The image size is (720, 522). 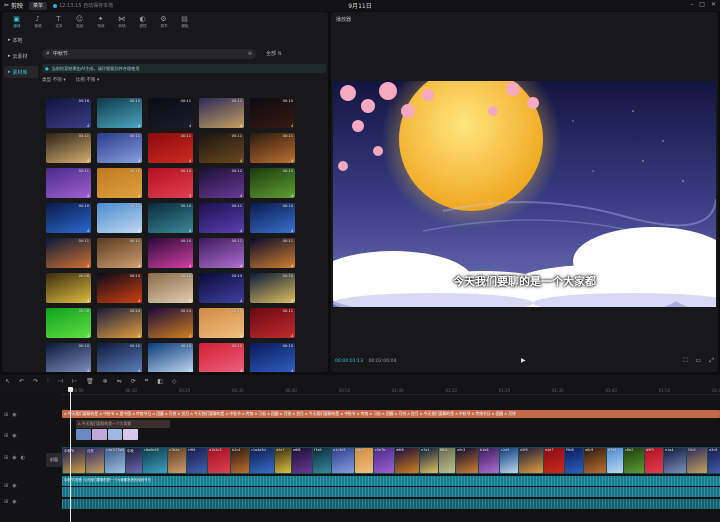 What do you see at coordinates (68, 323) in the screenshot?
I see `media-thumbnail: 00:08 ⤓` at bounding box center [68, 323].